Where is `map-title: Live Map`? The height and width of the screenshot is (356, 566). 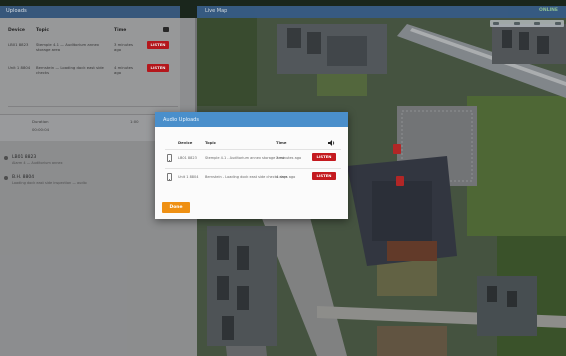
map-title: Live Map is located at coordinates (216, 11).